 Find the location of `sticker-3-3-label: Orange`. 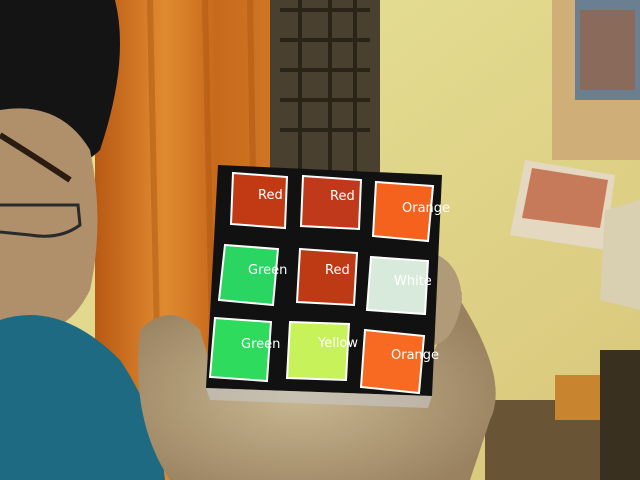

sticker-3-3-label: Orange is located at coordinates (415, 355).